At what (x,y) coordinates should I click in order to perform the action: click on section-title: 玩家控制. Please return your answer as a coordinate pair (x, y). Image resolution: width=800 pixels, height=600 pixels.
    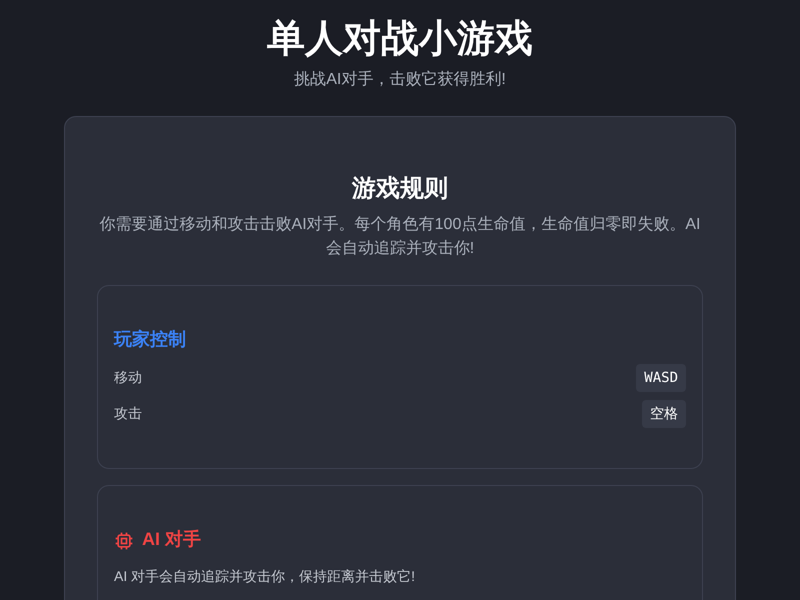
    Looking at the image, I should click on (150, 339).